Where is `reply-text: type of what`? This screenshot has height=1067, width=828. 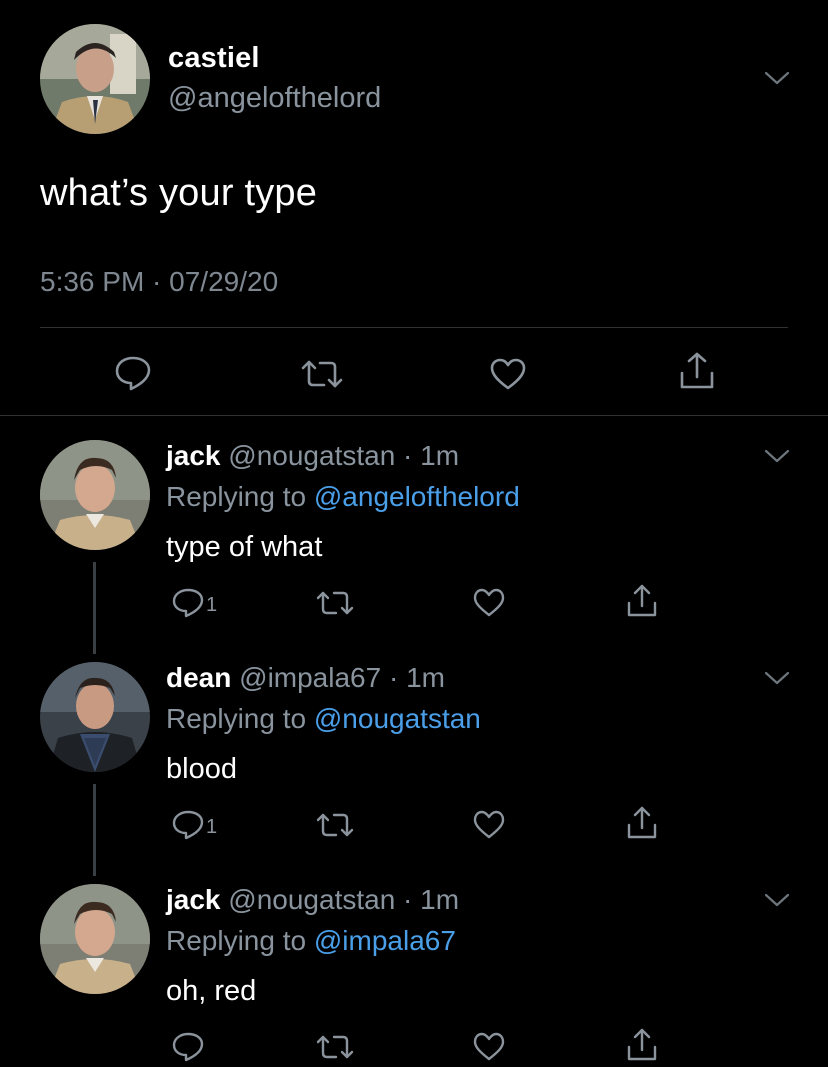
reply-text: type of what is located at coordinates (244, 547).